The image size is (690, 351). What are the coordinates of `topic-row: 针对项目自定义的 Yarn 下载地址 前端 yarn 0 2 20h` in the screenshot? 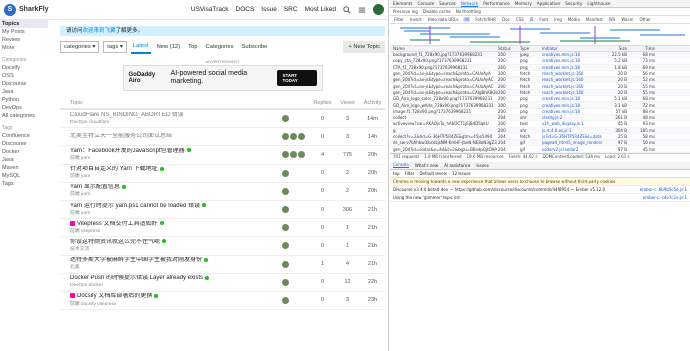 It's located at (222, 174).